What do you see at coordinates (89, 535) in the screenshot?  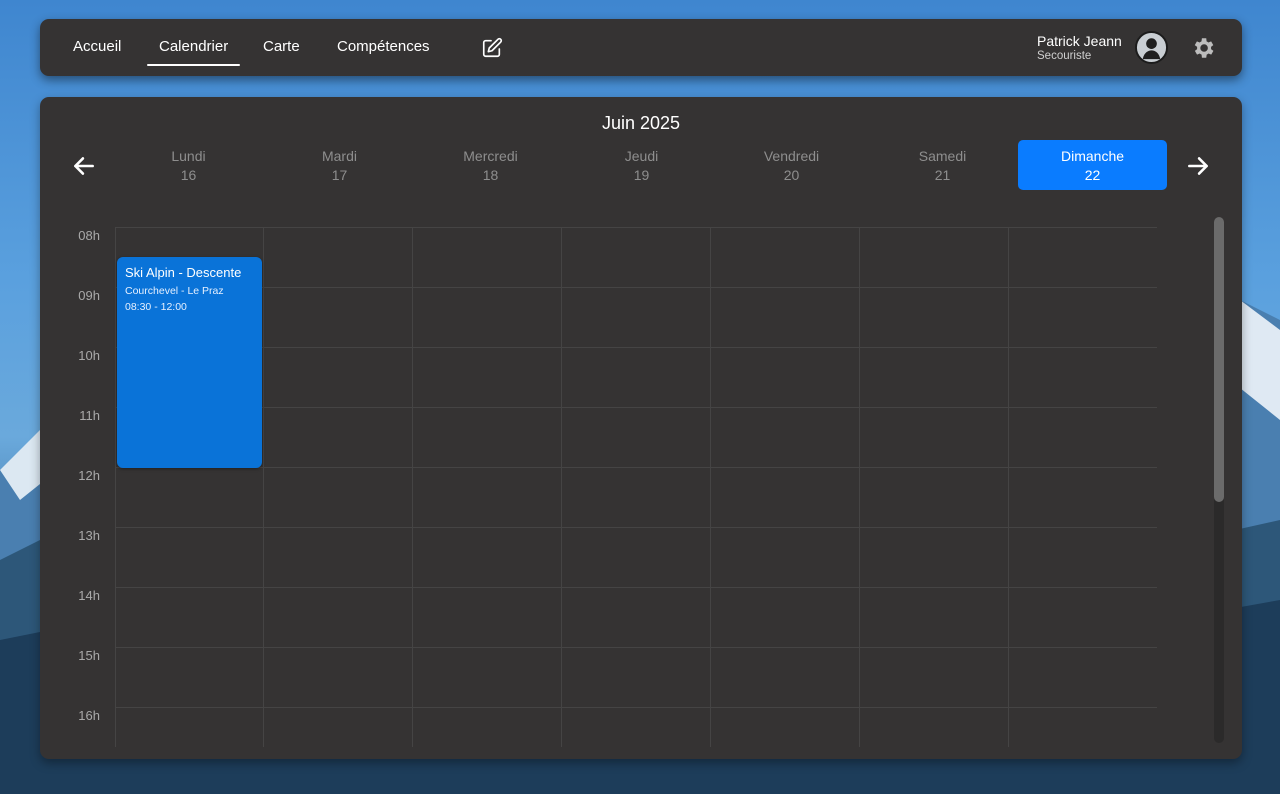 I see `hour-label: 13h` at bounding box center [89, 535].